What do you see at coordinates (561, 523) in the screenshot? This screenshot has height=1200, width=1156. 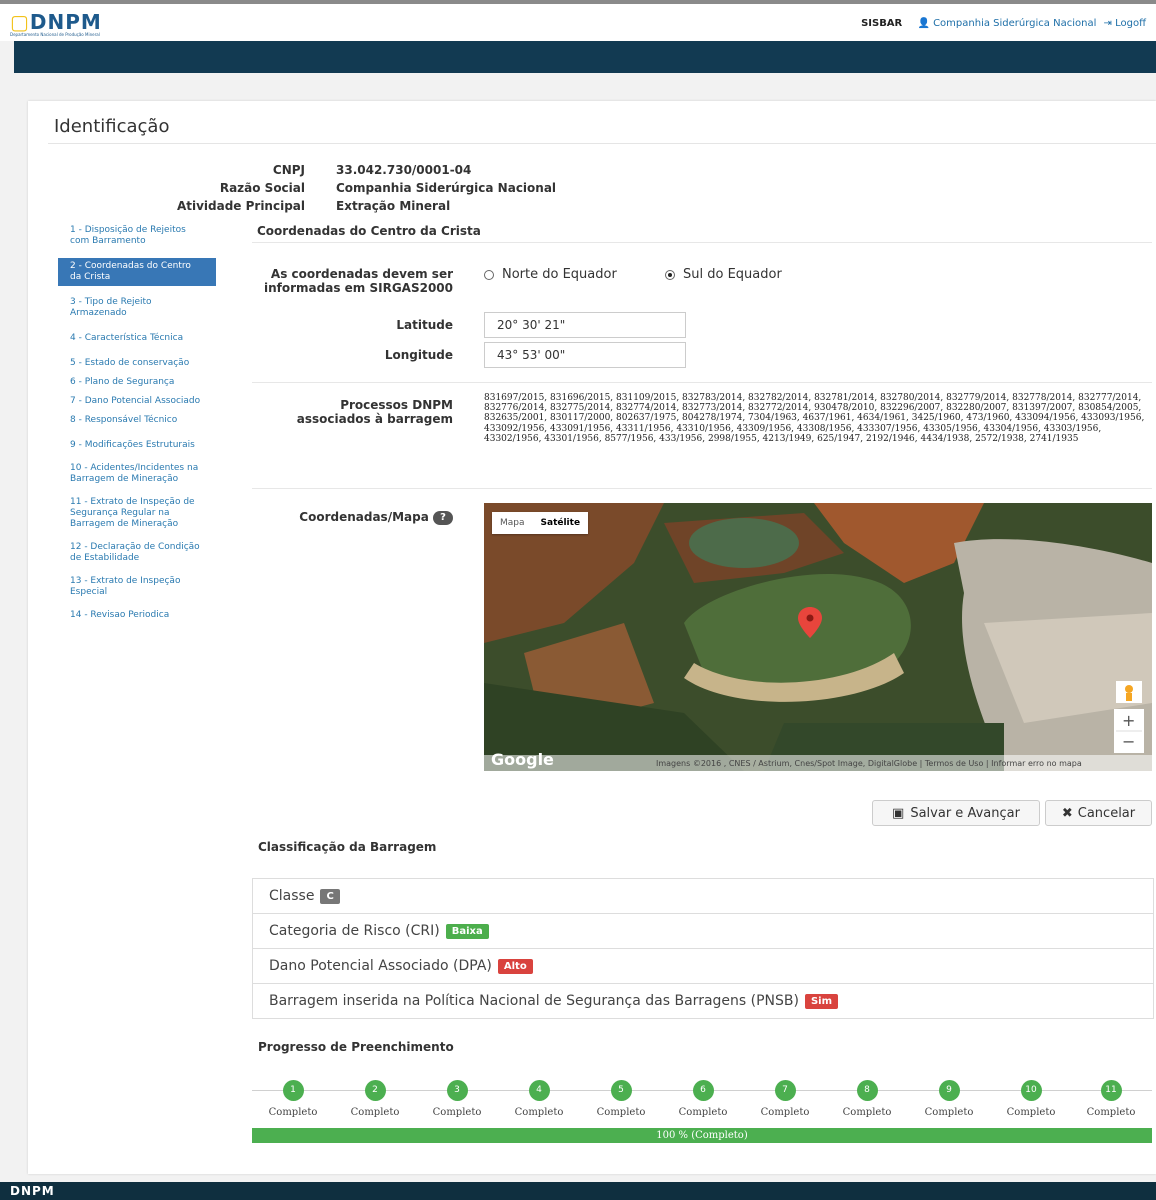 I see `map-tab-satelite: Satélite` at bounding box center [561, 523].